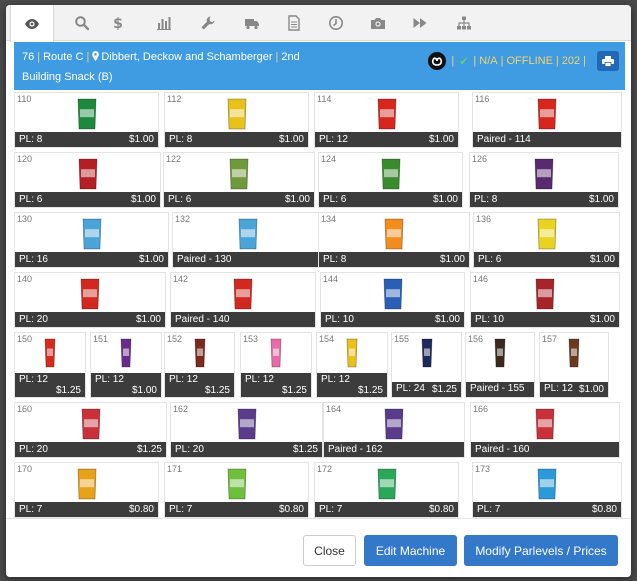 This screenshot has width=637, height=581. I want to click on slot-info-bar: PL: 10 $1.00, so click(545, 319).